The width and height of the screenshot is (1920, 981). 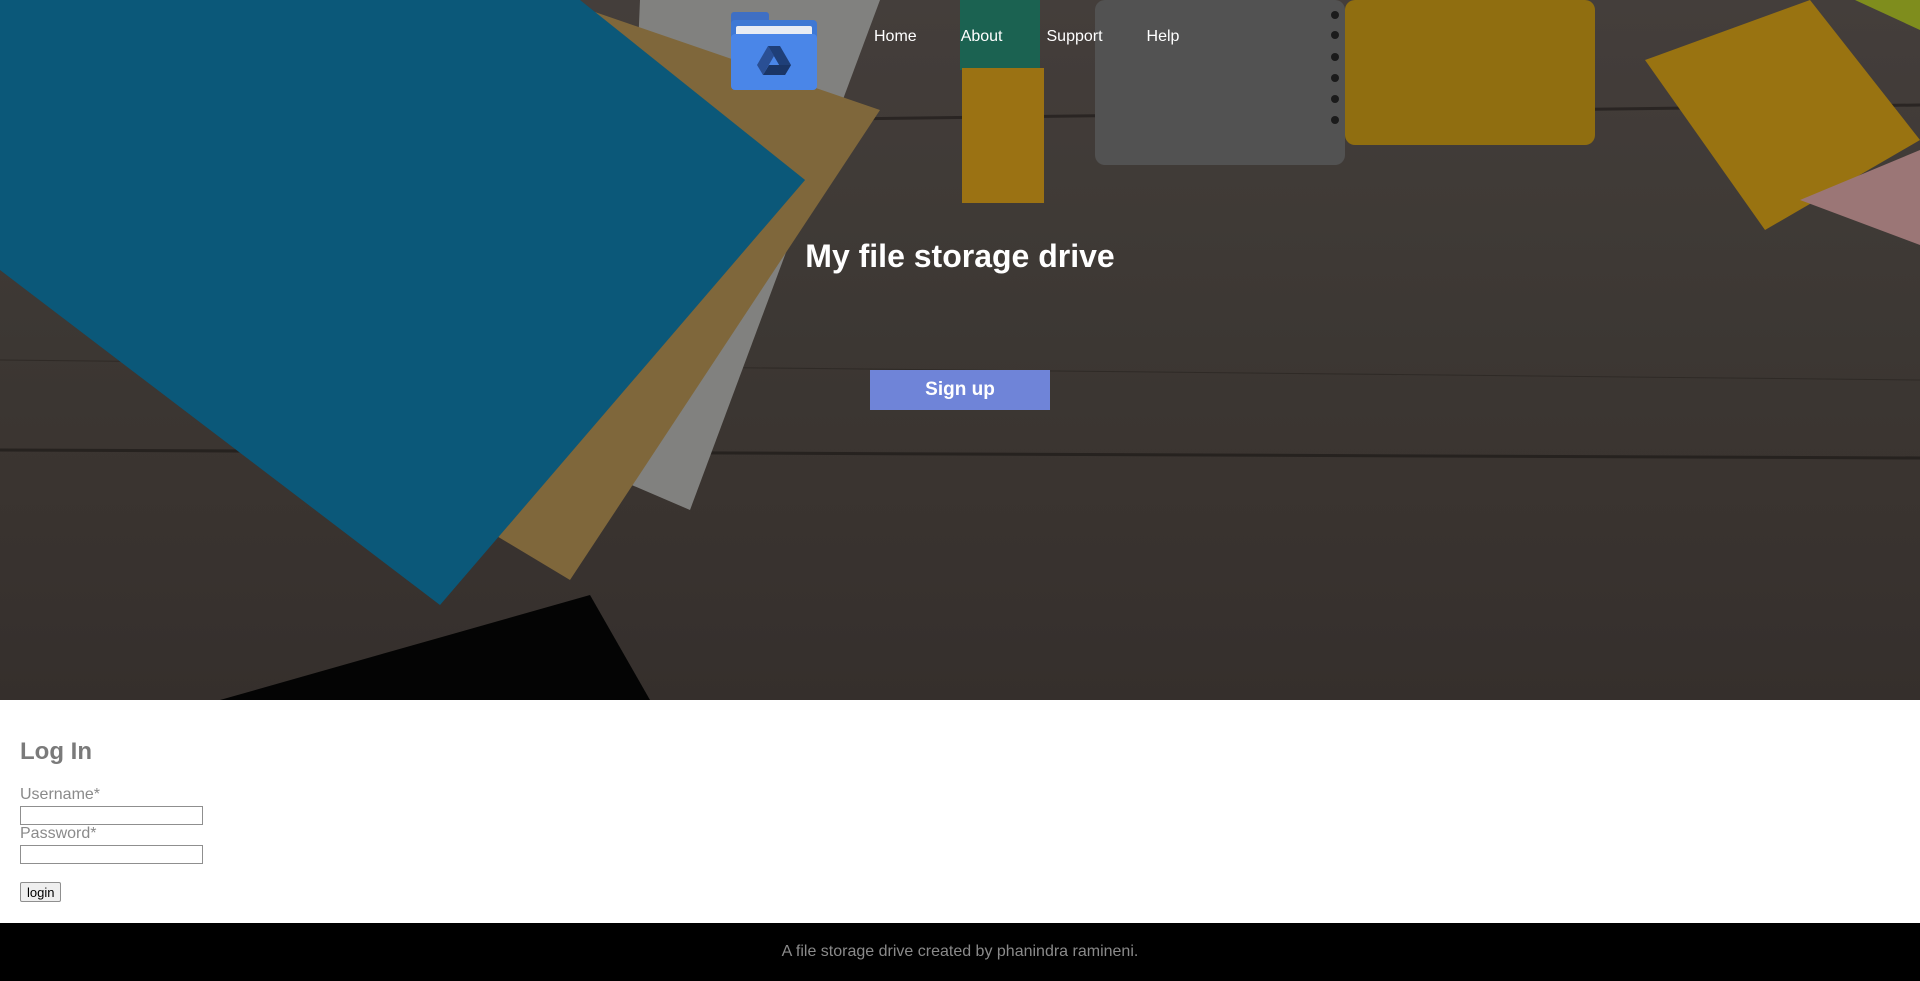 I want to click on login-title: Log In, so click(x=56, y=751).